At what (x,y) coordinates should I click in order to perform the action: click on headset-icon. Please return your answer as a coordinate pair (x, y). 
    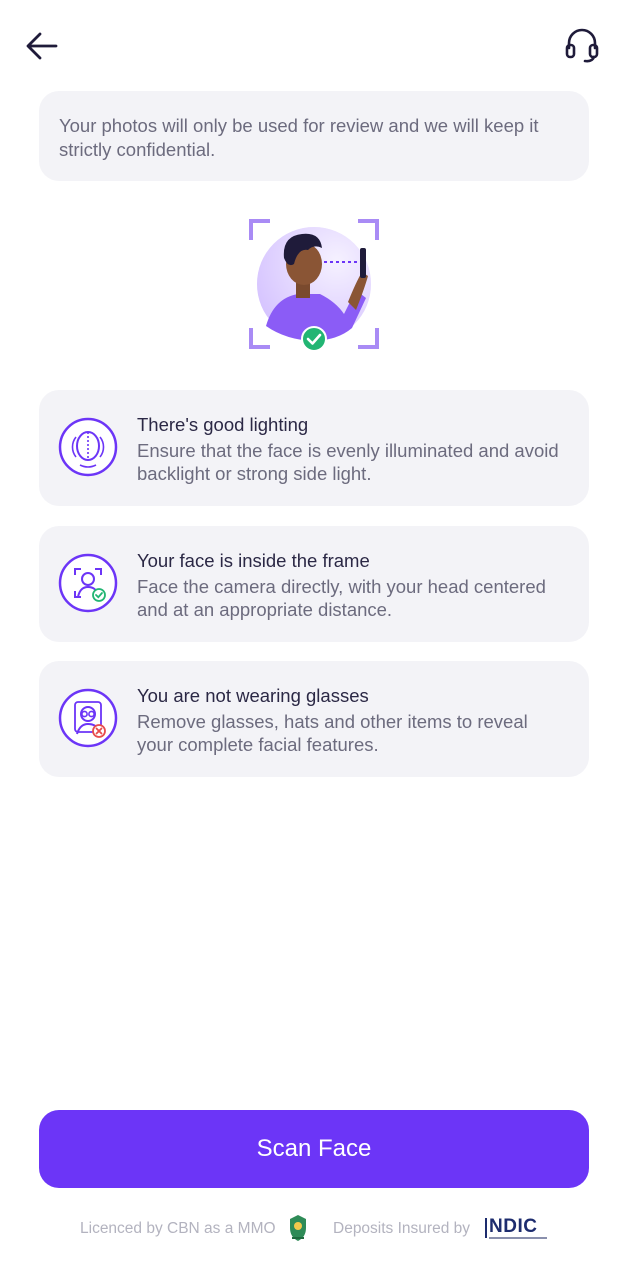
    Looking at the image, I should click on (582, 45).